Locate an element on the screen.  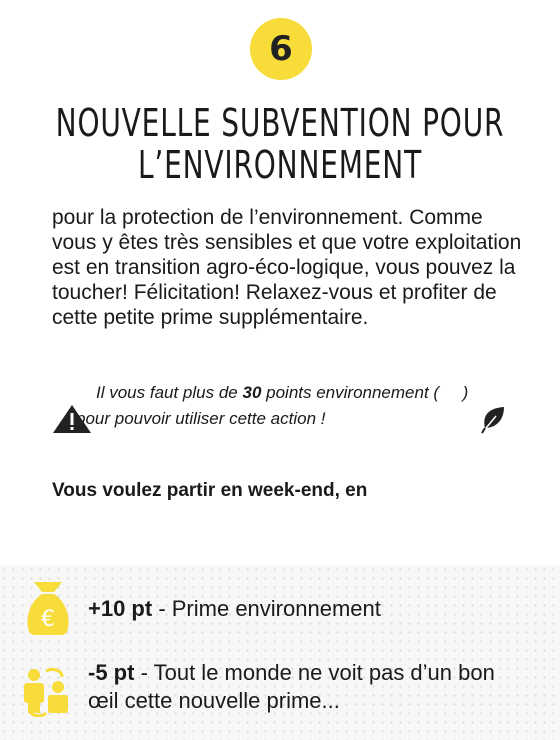
money-bag-euro-icon: € is located at coordinates (48, 608).